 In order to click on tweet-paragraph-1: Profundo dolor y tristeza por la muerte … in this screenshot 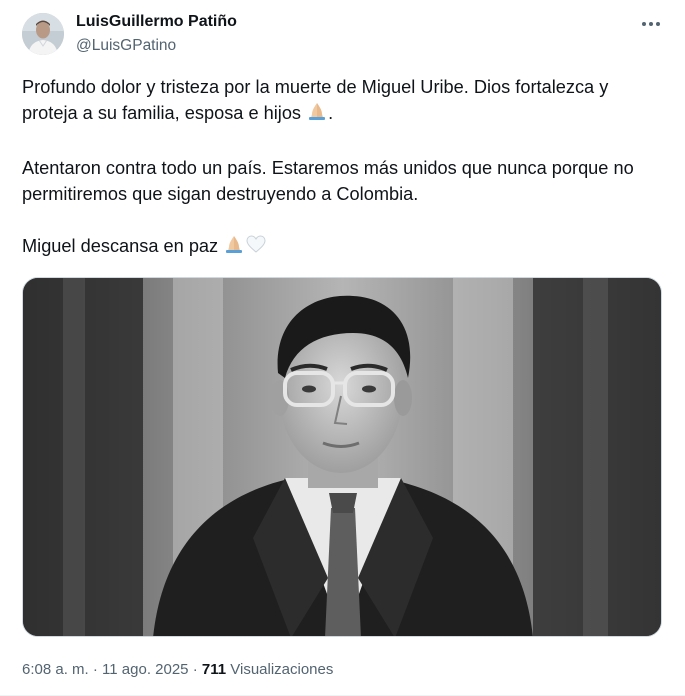, I will do `click(344, 101)`.